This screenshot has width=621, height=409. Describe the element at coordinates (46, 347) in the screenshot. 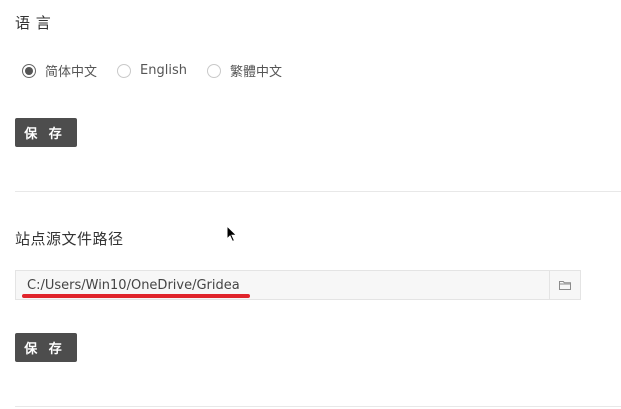

I see `source-path-save-button: 保 存` at that location.